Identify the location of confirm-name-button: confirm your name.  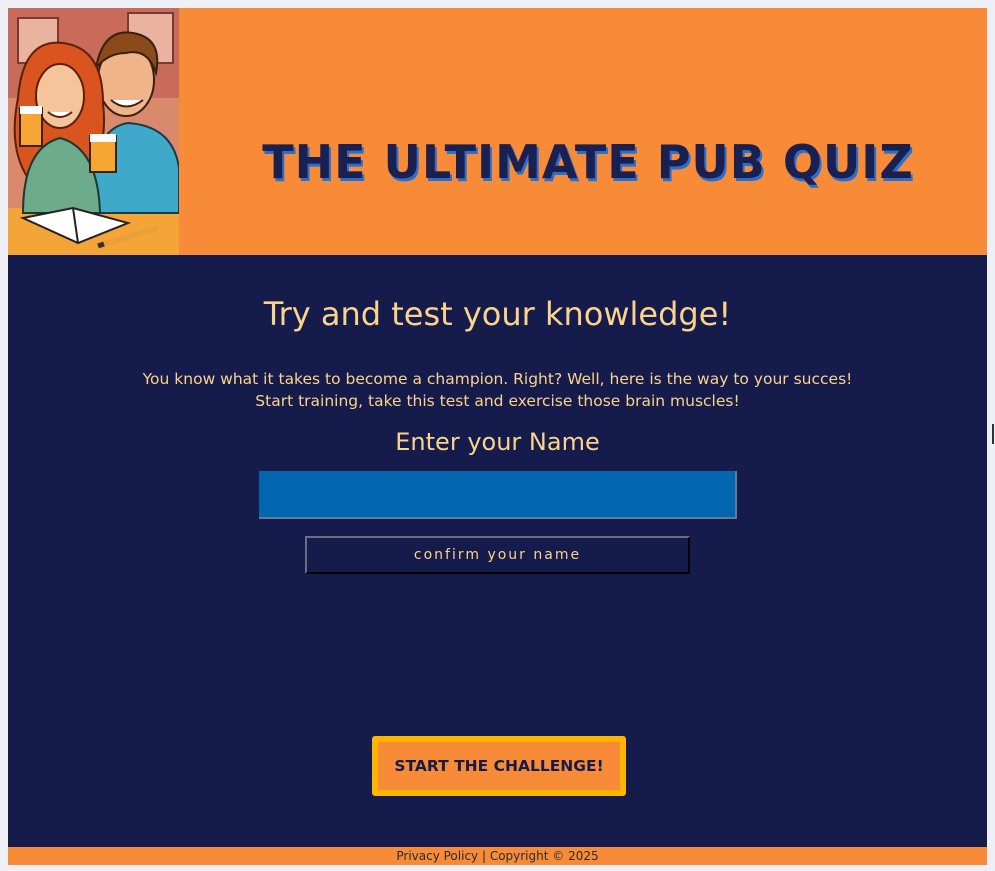
(497, 555).